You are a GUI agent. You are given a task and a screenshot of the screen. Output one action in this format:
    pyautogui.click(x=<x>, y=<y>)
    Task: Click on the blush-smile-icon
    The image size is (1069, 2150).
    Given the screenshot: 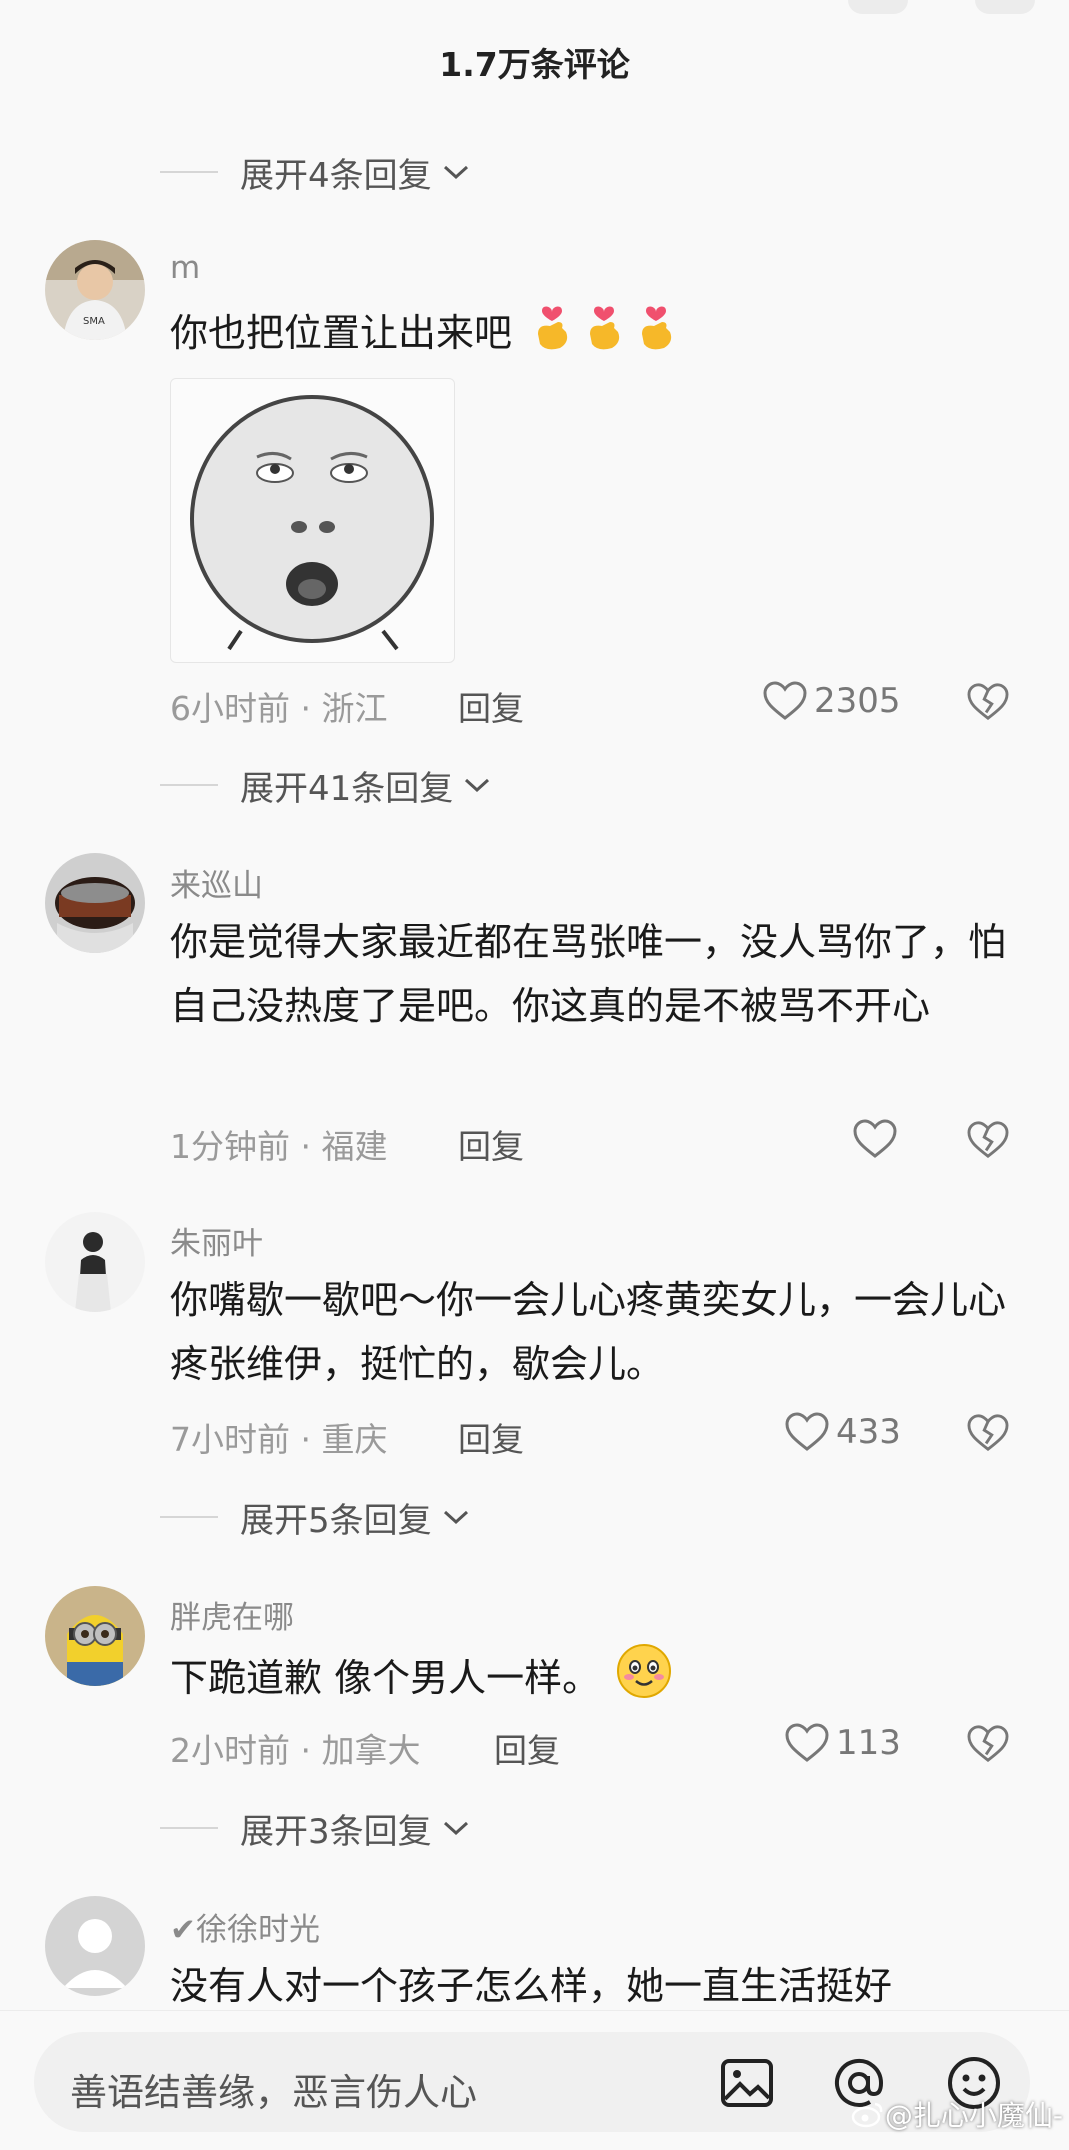 What is the action you would take?
    pyautogui.click(x=644, y=1680)
    